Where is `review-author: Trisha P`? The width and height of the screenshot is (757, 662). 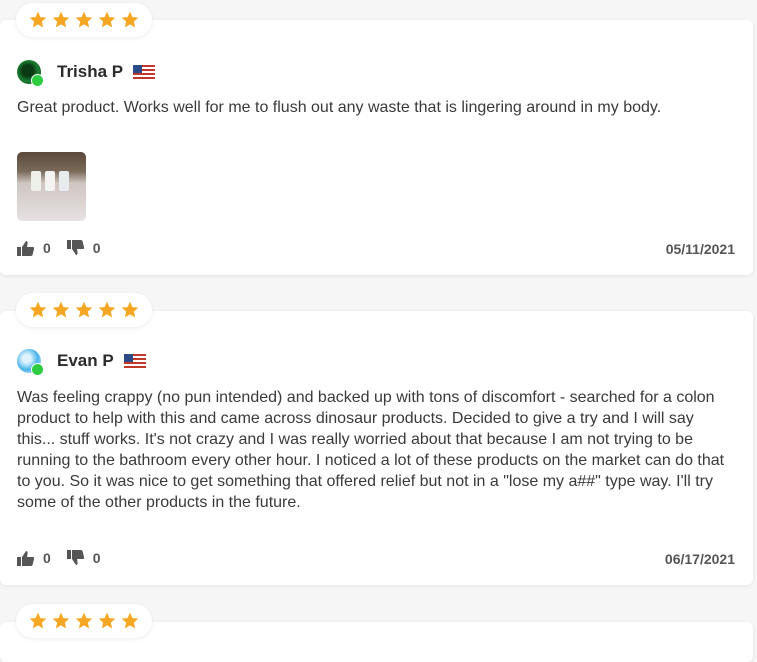 review-author: Trisha P is located at coordinates (86, 73).